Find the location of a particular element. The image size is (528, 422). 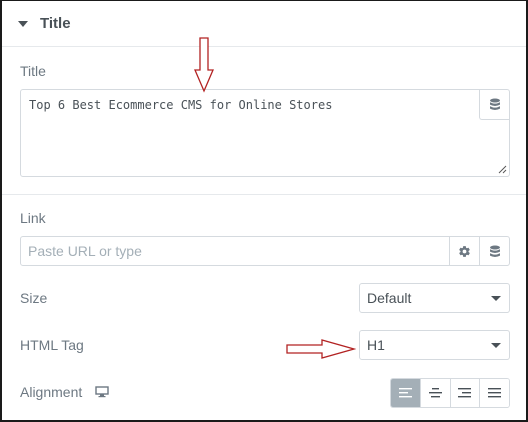

link-input is located at coordinates (235, 251).